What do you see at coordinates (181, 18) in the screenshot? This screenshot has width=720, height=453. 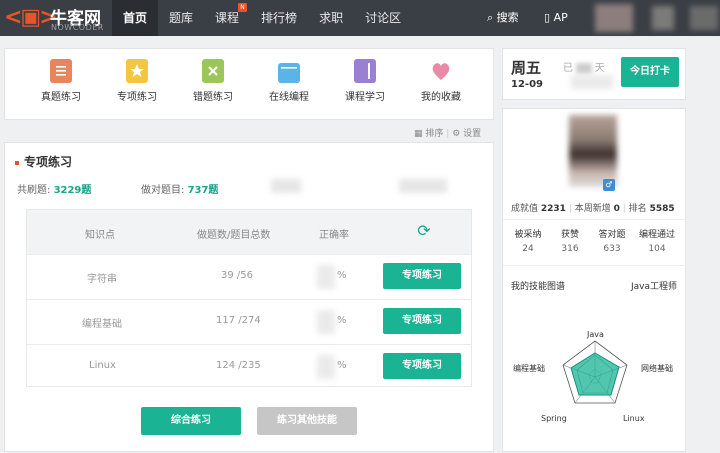 I see `nav-question-bank: 题库` at bounding box center [181, 18].